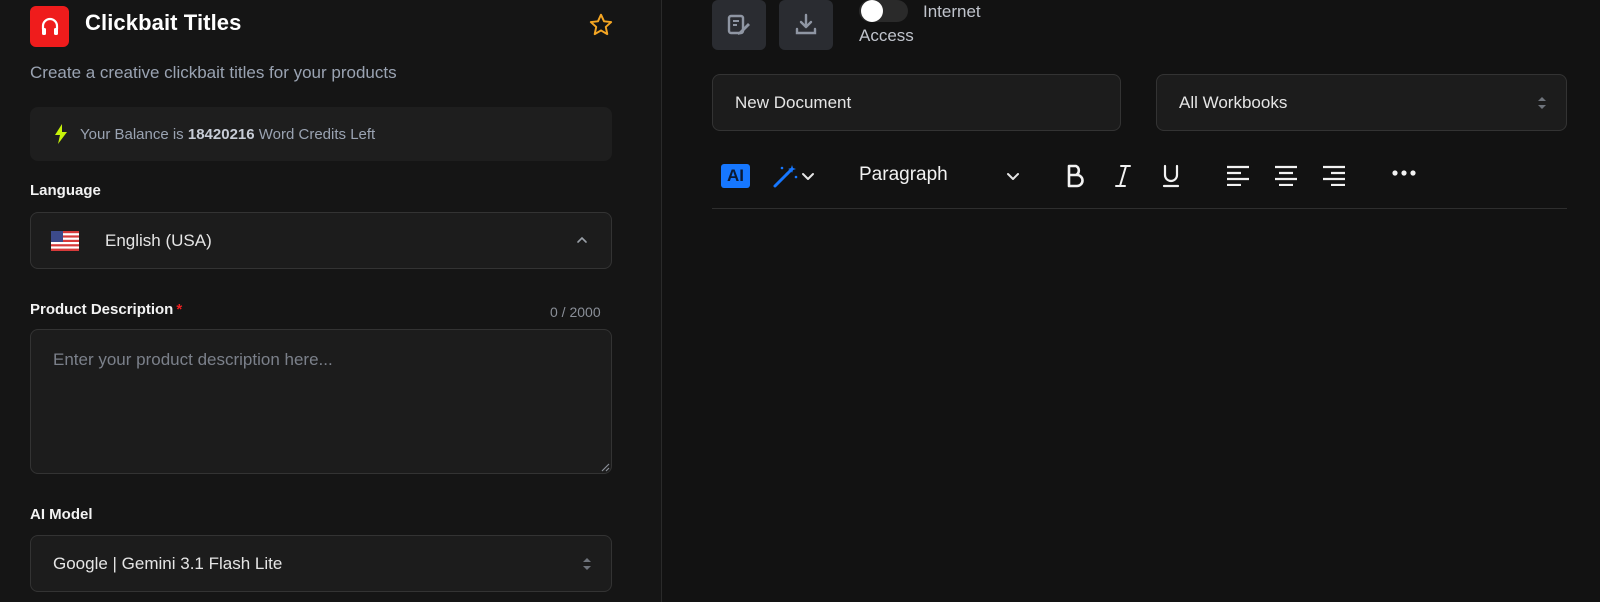  I want to click on page-title: Clickbait Titles, so click(163, 22).